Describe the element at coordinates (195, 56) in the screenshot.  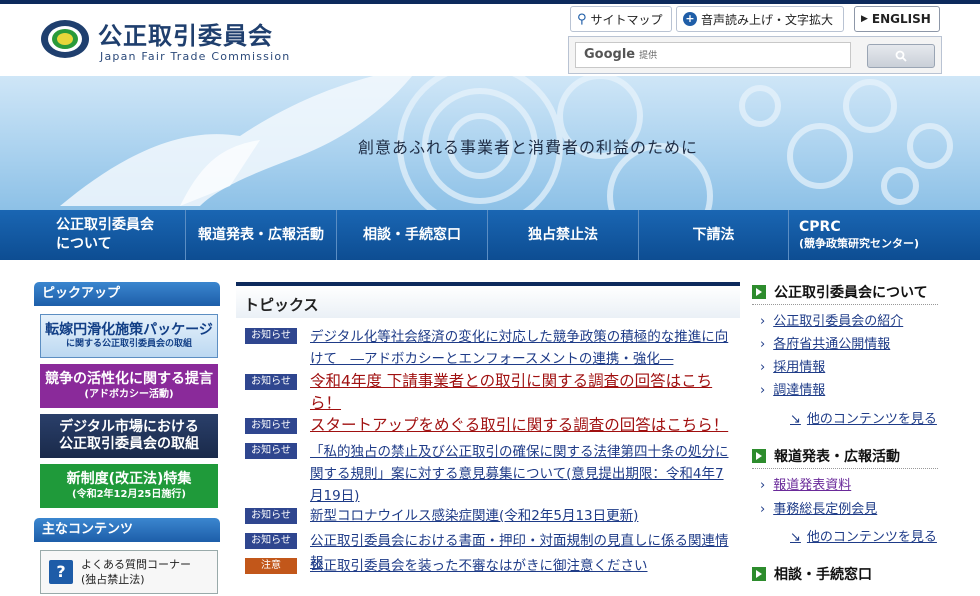
I see `site-title-en: Japan Fair Trade Commission` at that location.